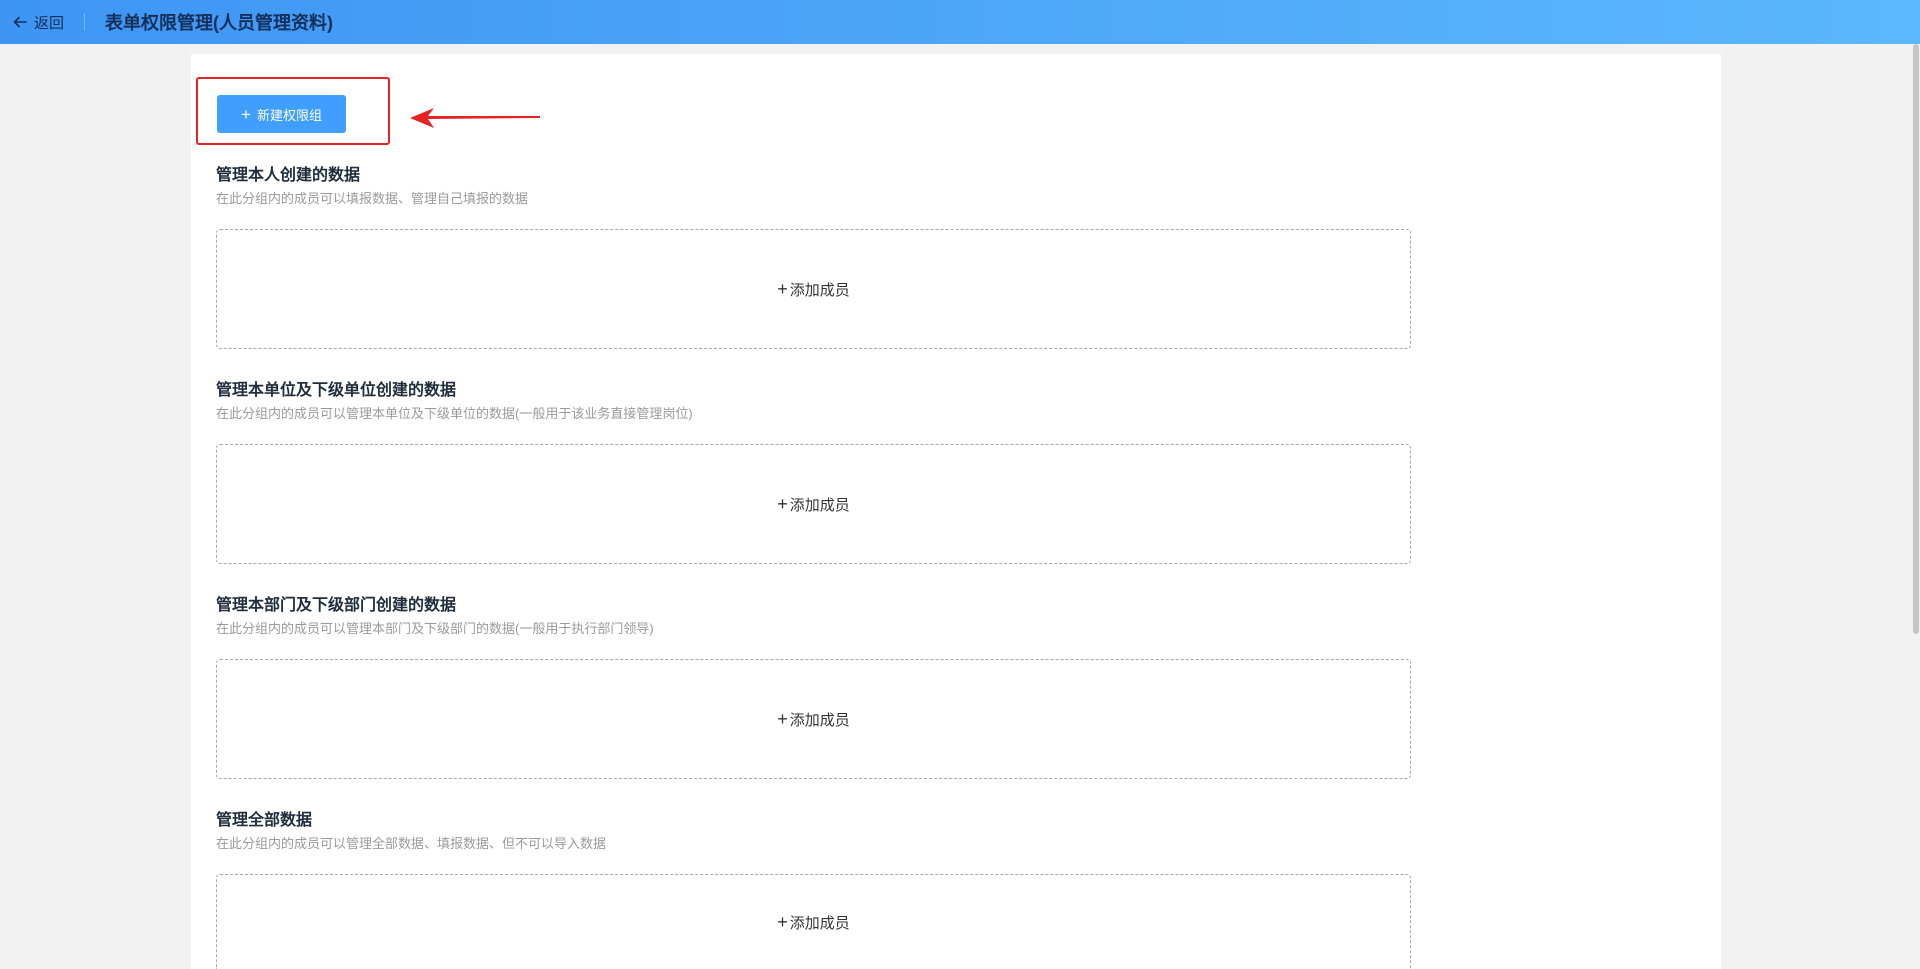  What do you see at coordinates (336, 390) in the screenshot?
I see `section-title-unit-data: 管理本单位及下级单位创建的数据` at bounding box center [336, 390].